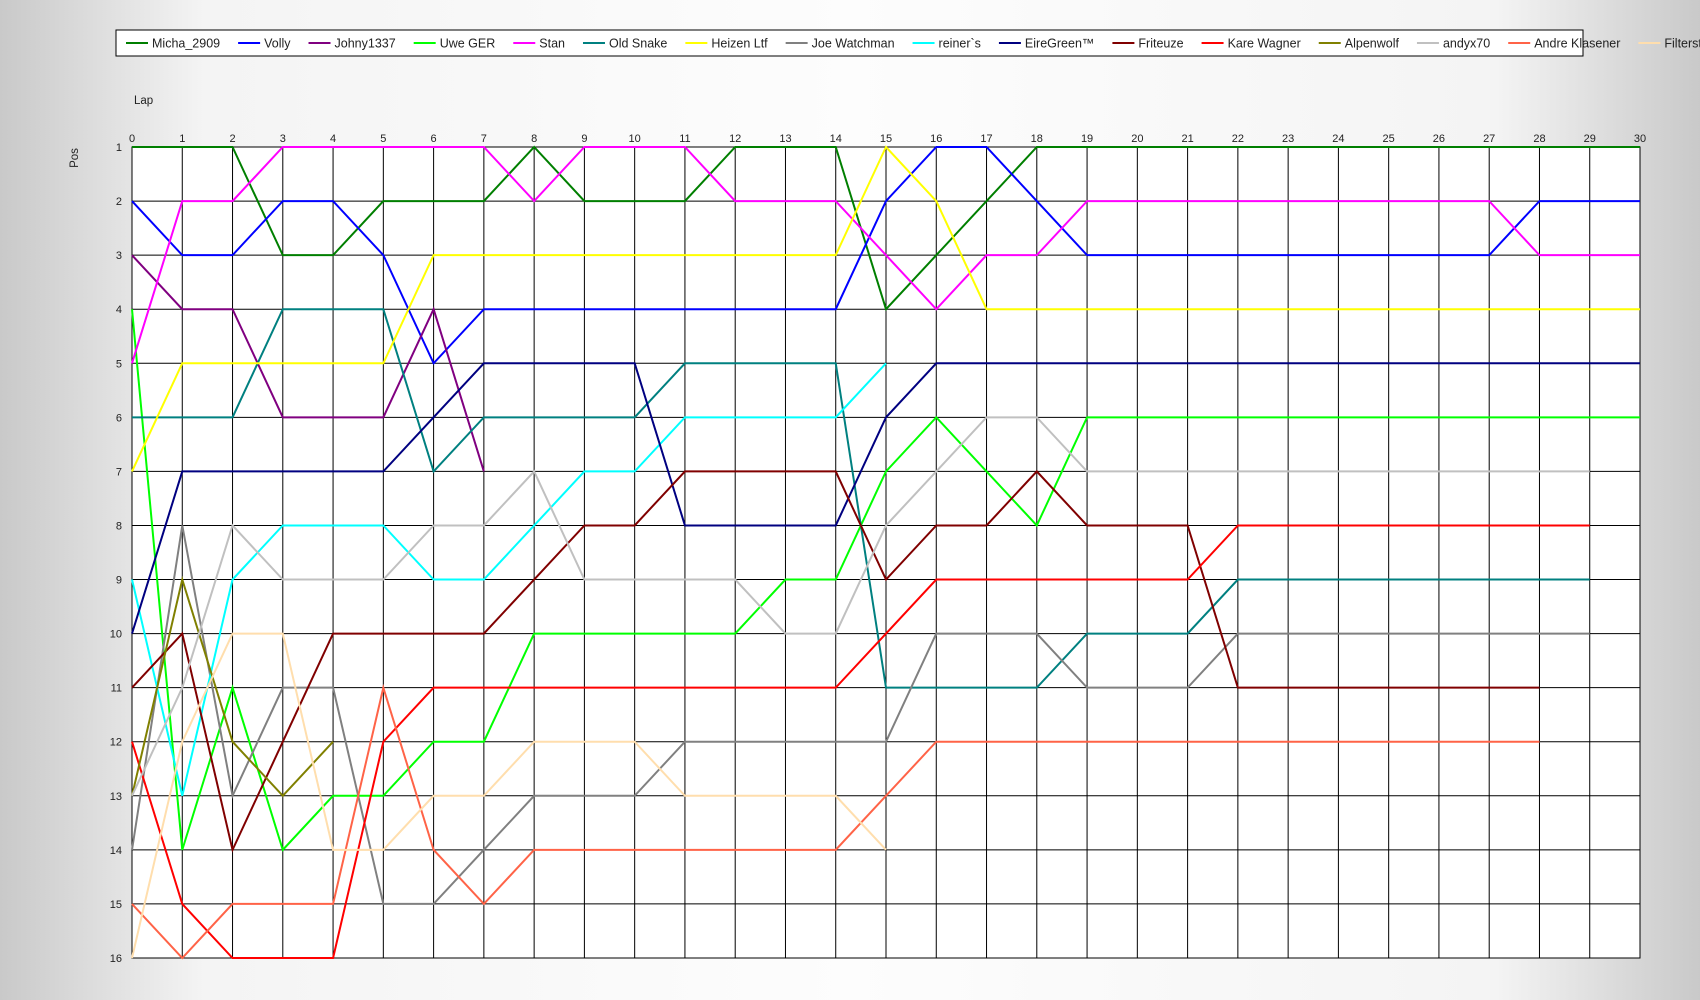 This screenshot has width=1700, height=1000. I want to click on x-tick-label: 30, so click(1640, 139).